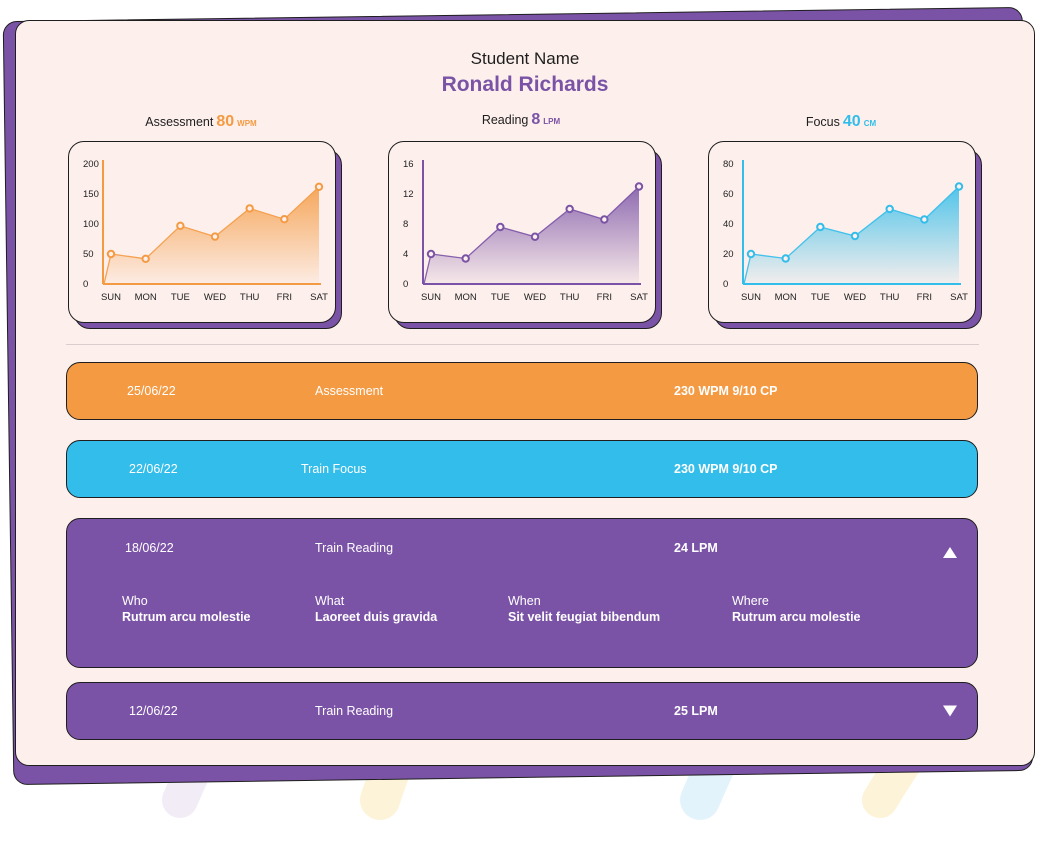 Image resolution: width=1047 pixels, height=841 pixels. Describe the element at coordinates (91, 164) in the screenshot. I see `y-tick-label: 200` at that location.